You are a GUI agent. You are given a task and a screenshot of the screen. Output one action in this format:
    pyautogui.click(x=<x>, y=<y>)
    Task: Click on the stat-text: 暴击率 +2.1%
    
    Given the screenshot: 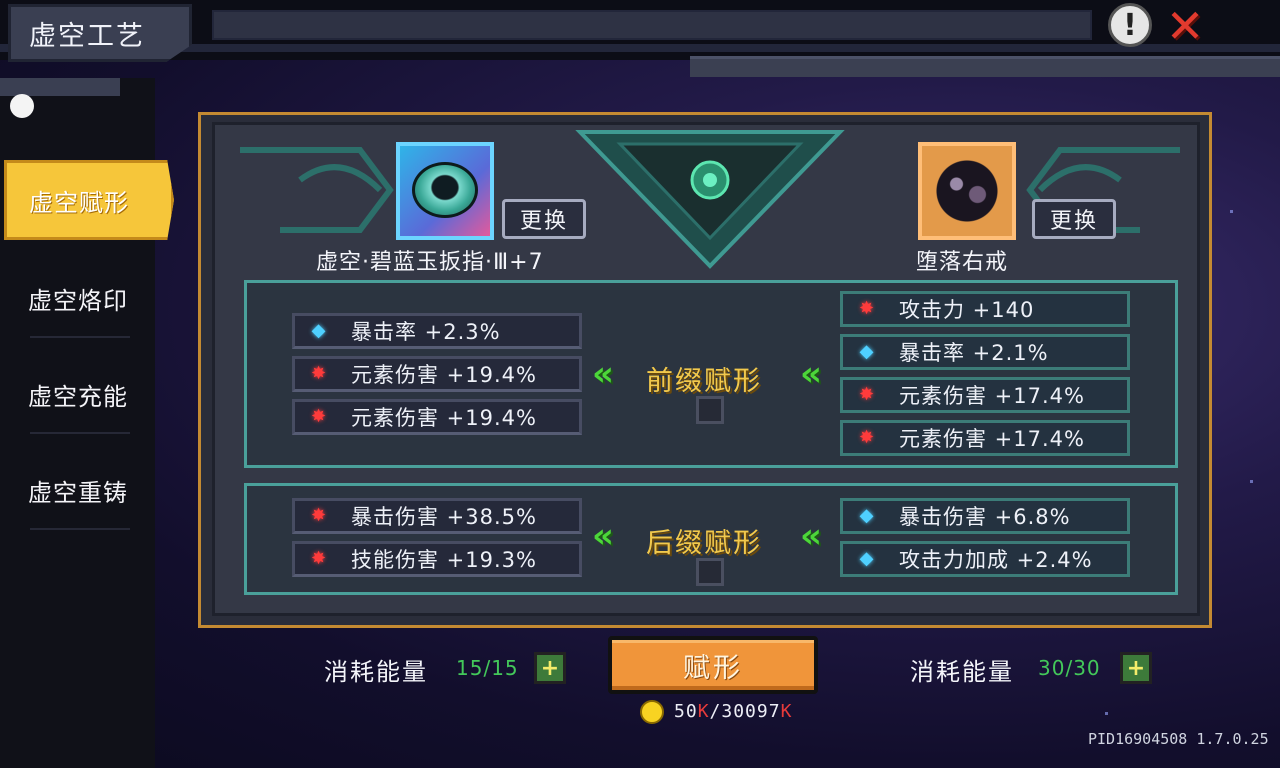 What is the action you would take?
    pyautogui.click(x=974, y=353)
    